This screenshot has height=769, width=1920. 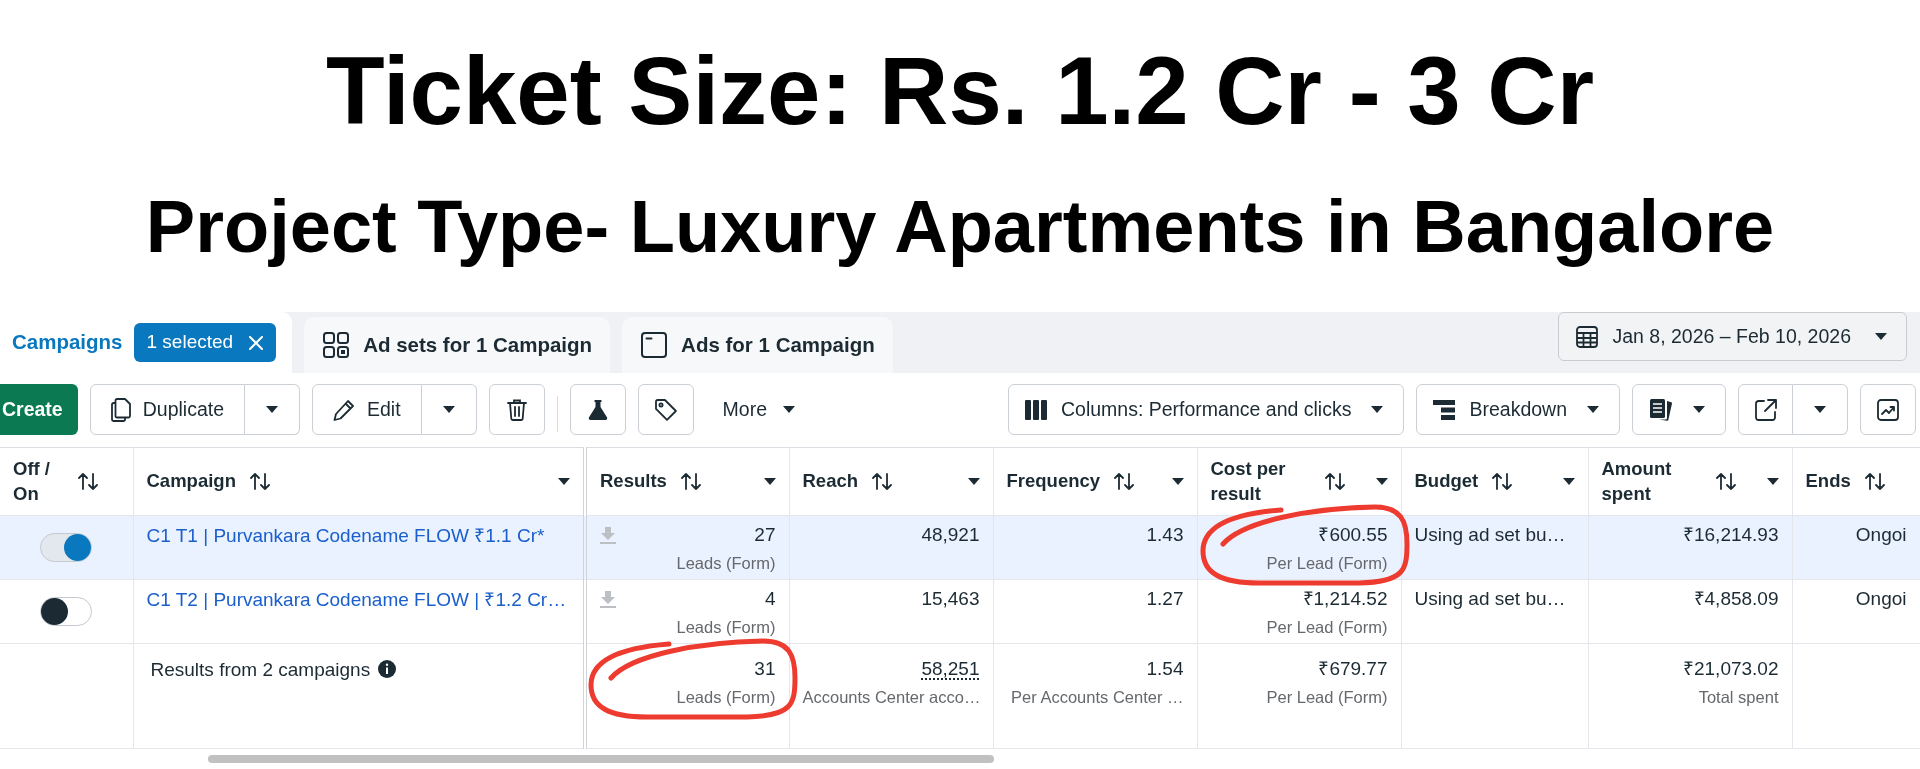 What do you see at coordinates (765, 535) in the screenshot?
I see `cell-value: 27` at bounding box center [765, 535].